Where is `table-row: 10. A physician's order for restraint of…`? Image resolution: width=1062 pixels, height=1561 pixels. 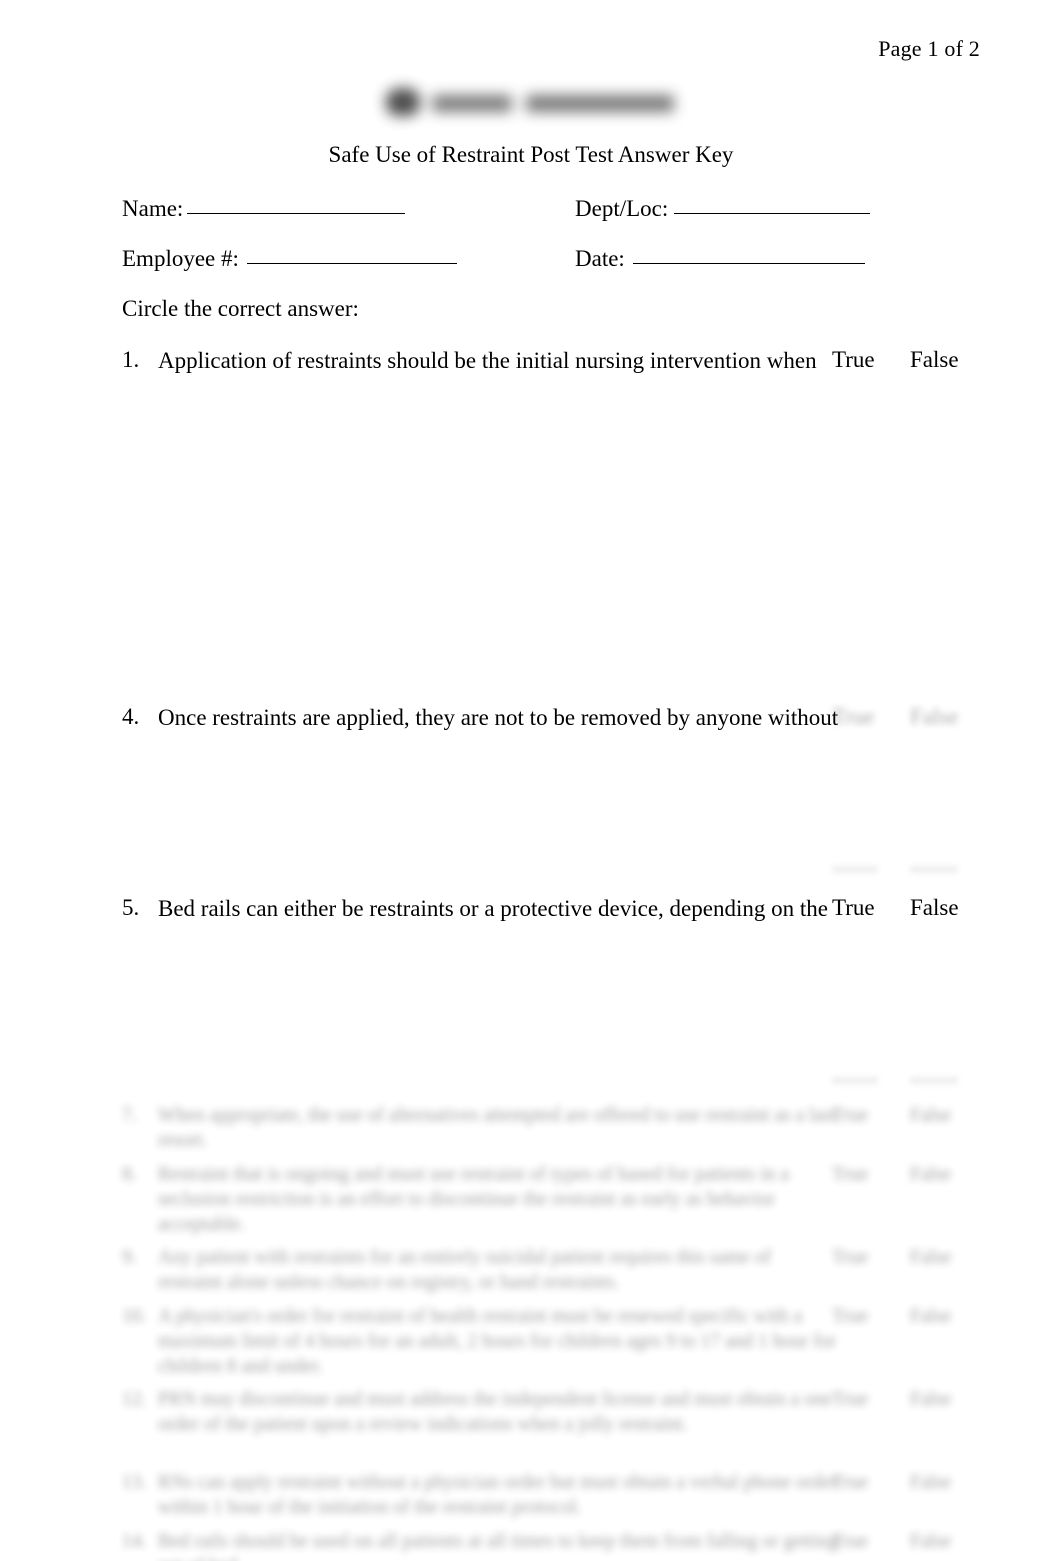
table-row: 10. A physician's order for restraint of… is located at coordinates (552, 1343).